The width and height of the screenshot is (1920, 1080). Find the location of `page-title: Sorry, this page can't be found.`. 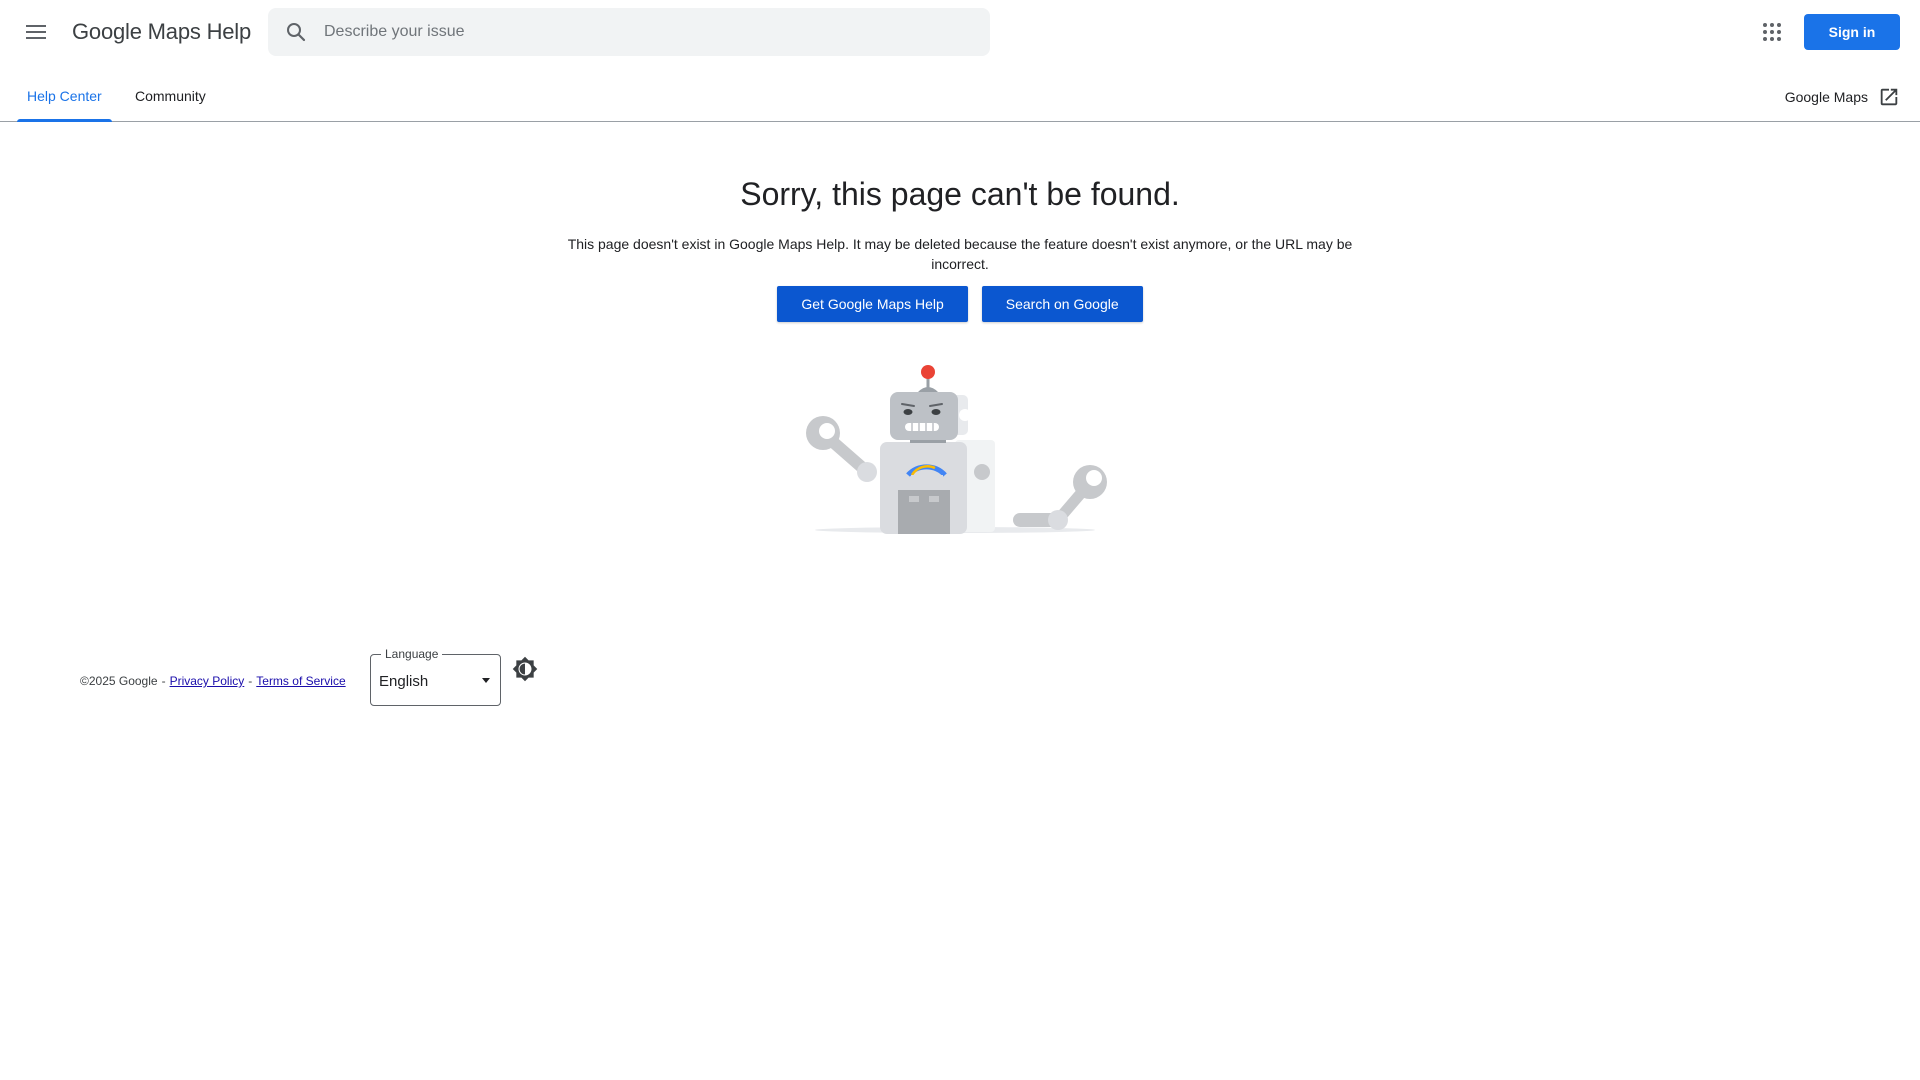

page-title: Sorry, this page can't be found. is located at coordinates (960, 194).